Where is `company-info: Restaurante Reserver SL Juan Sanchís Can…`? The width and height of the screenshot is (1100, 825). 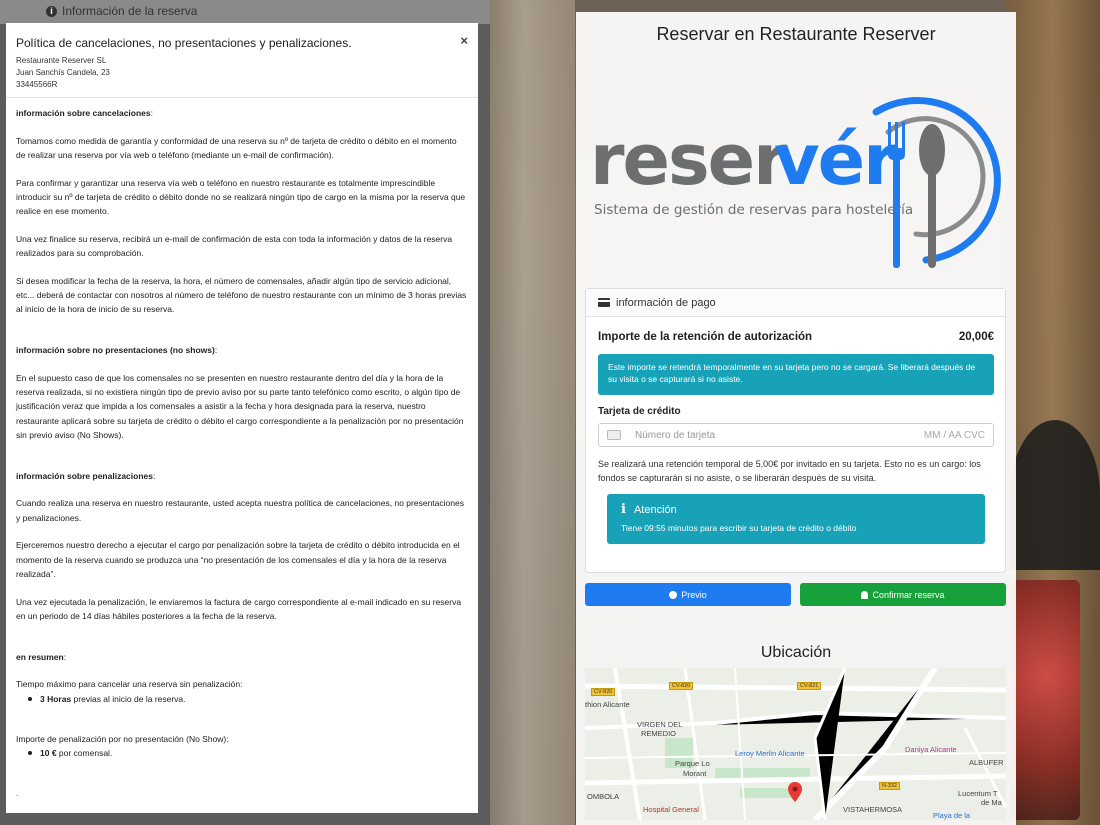 company-info: Restaurante Reserver SL Juan Sanchís Can… is located at coordinates (242, 73).